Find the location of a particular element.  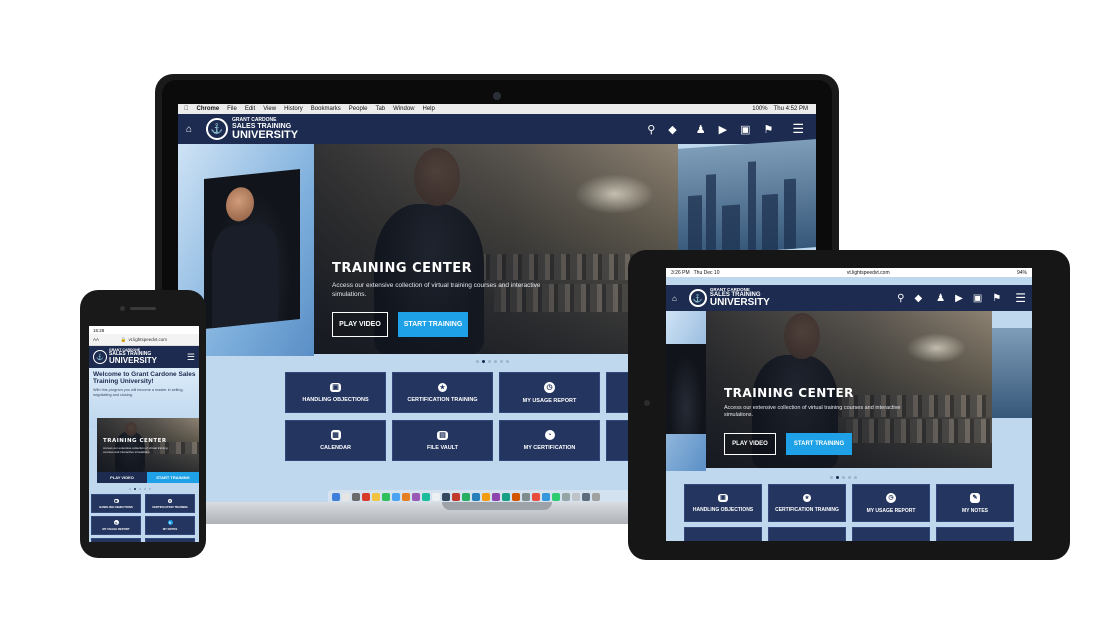

menu-tab: Tab is located at coordinates (380, 109).